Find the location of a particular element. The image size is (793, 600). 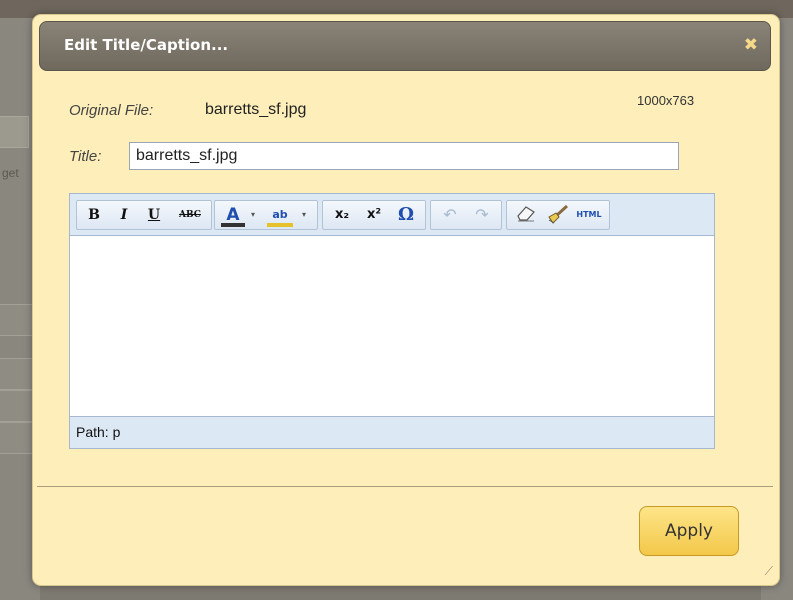

html-source-button: HTML is located at coordinates (589, 215).